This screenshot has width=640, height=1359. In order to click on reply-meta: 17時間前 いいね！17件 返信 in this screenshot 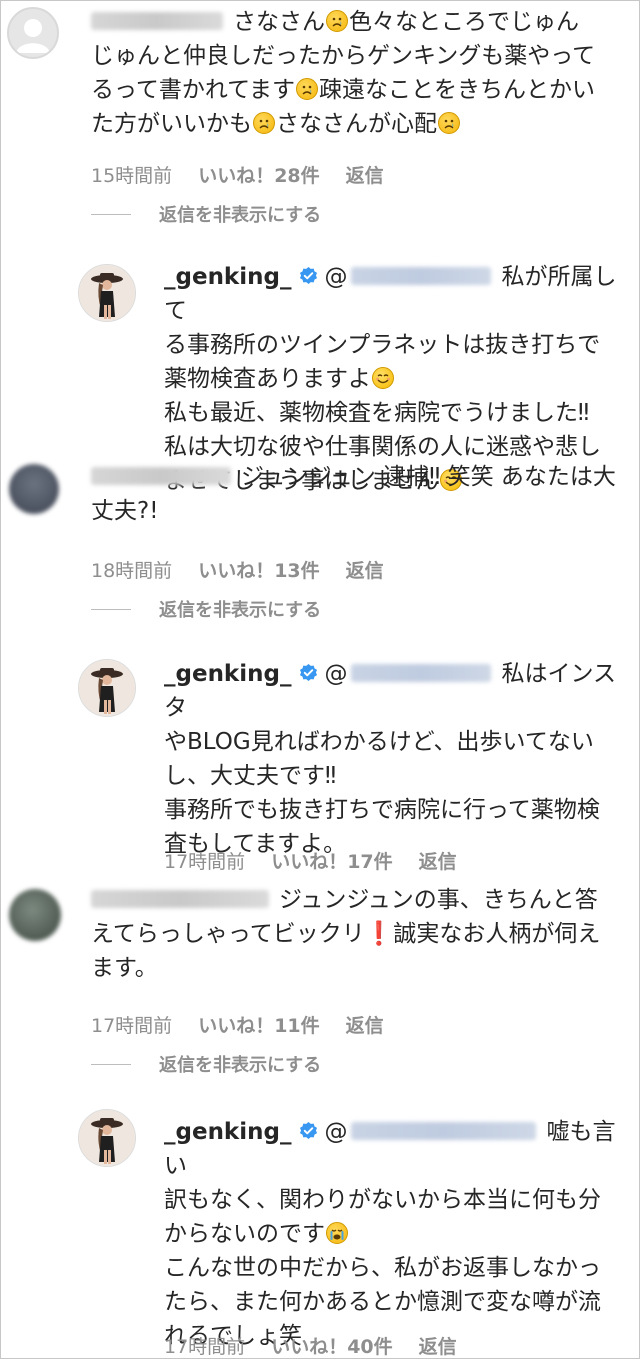, I will do `click(310, 860)`.